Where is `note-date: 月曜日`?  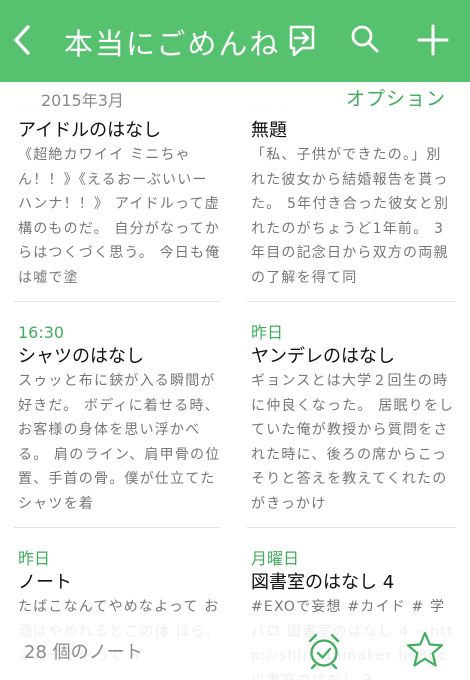 note-date: 月曜日 is located at coordinates (275, 558).